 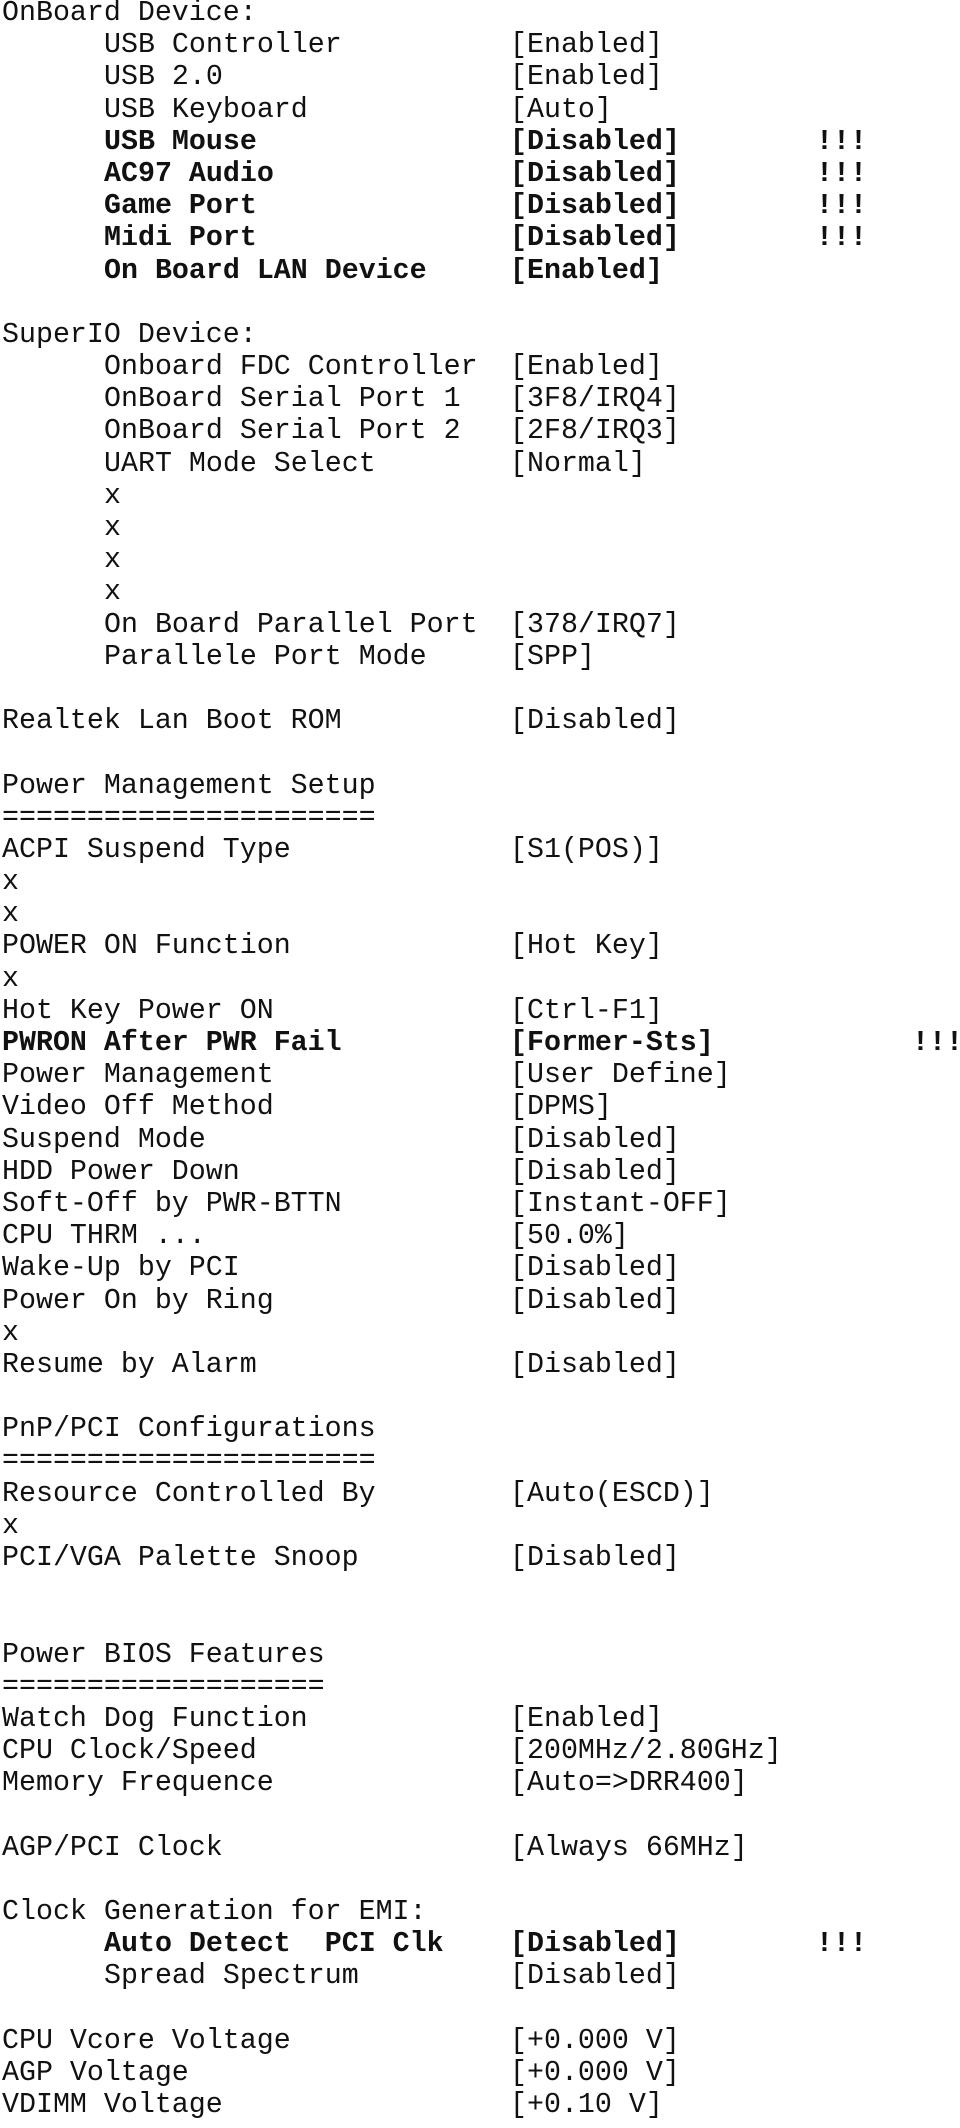 I want to click on setting-row-soft-off: Soft-Off by PWR-BTTN [Instant-OFF], so click(x=481, y=1204).